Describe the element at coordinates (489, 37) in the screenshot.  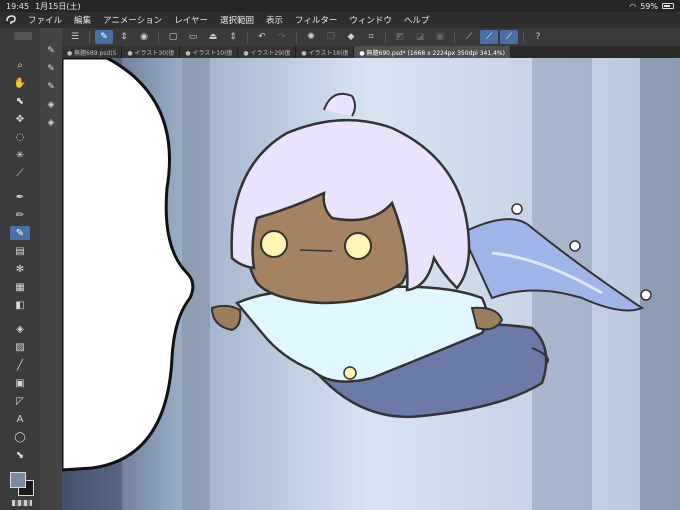
I see `pen-pressure-icon: ⟋` at that location.